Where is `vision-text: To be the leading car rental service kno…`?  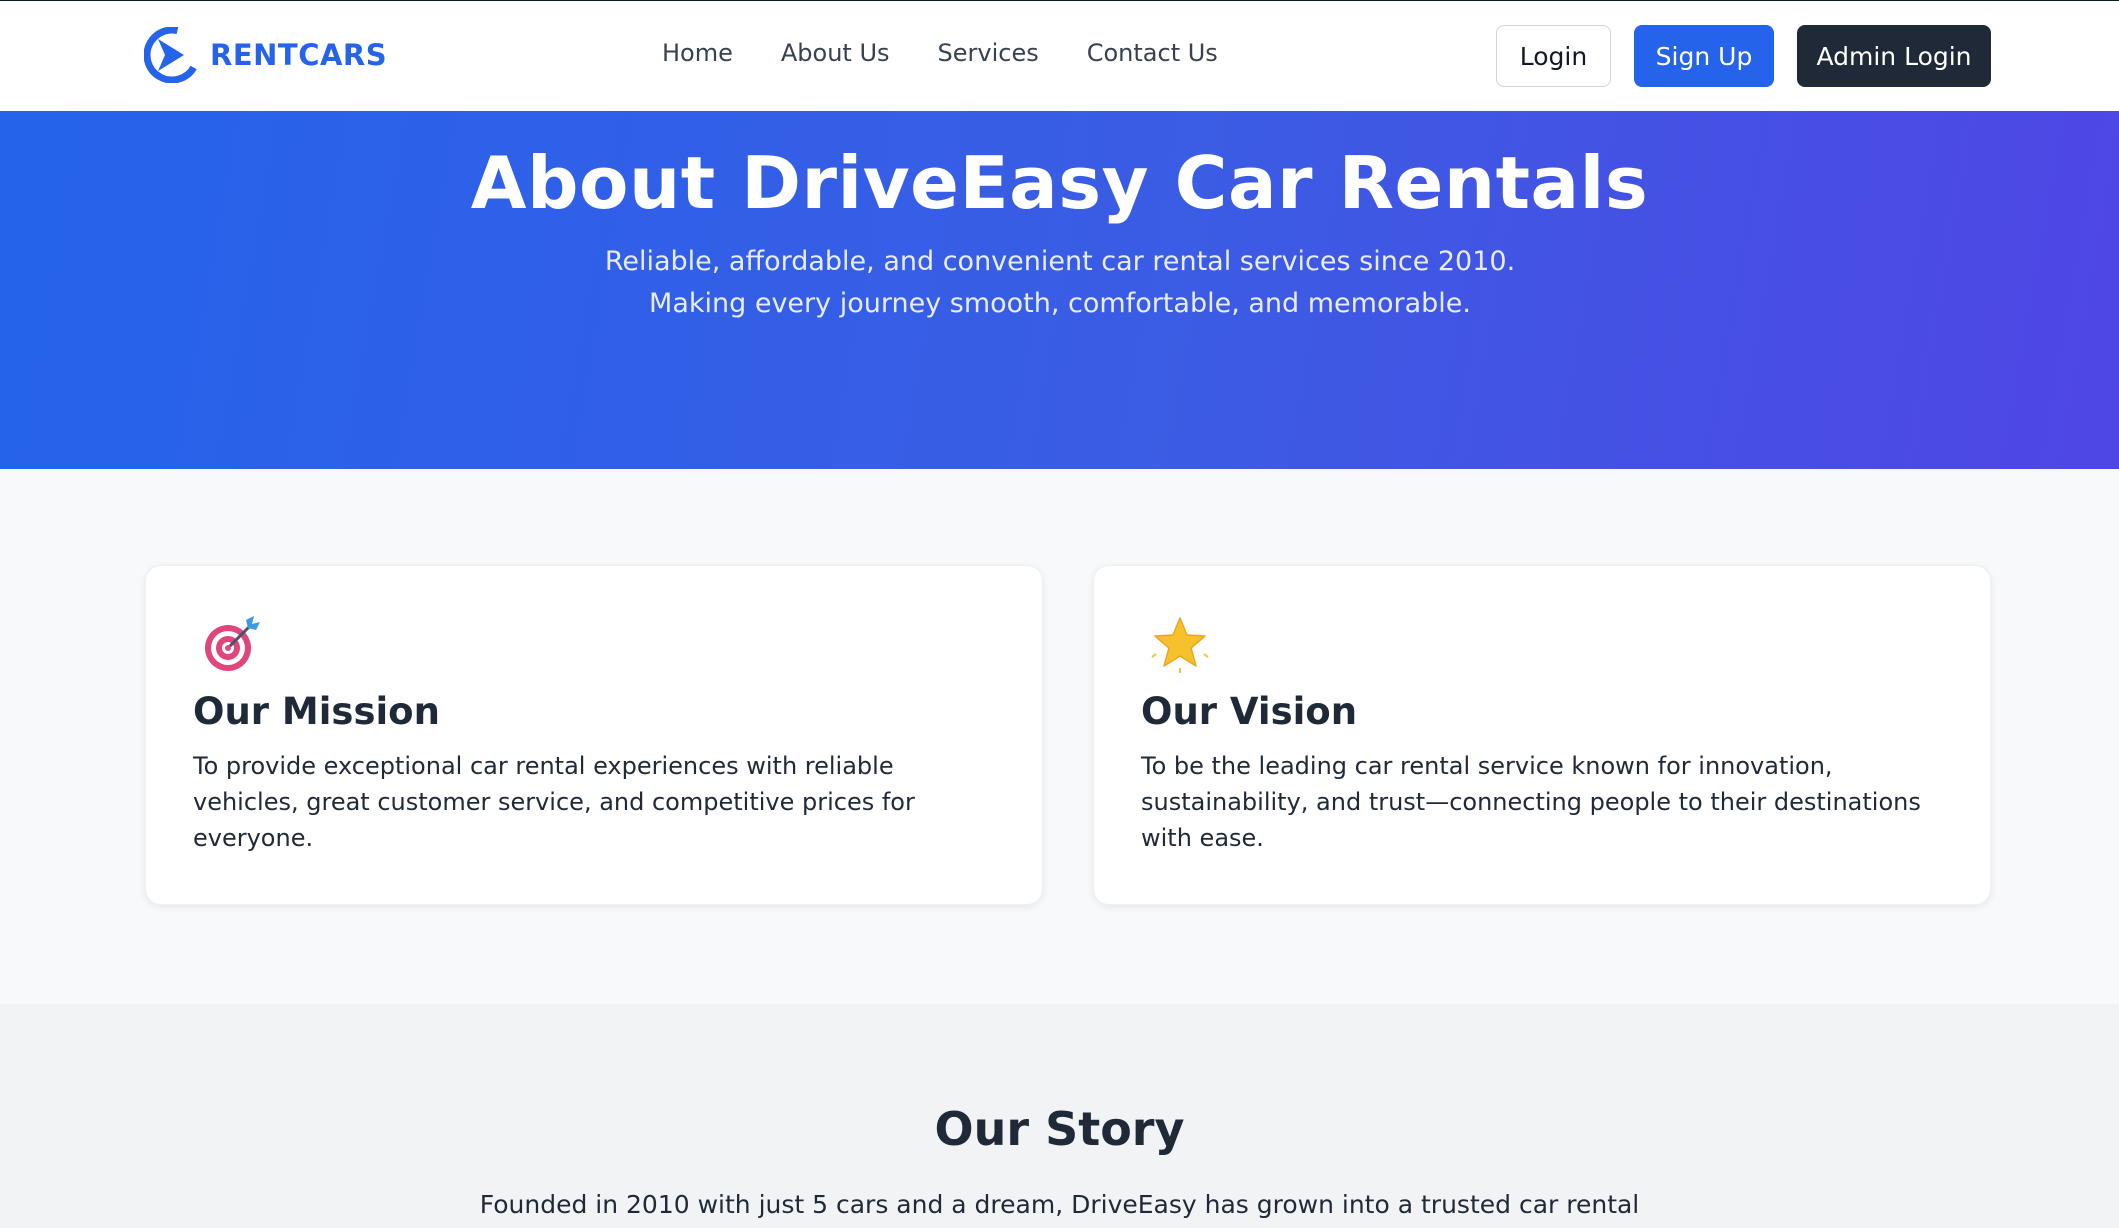
vision-text: To be the leading car rental service kno… is located at coordinates (1531, 802).